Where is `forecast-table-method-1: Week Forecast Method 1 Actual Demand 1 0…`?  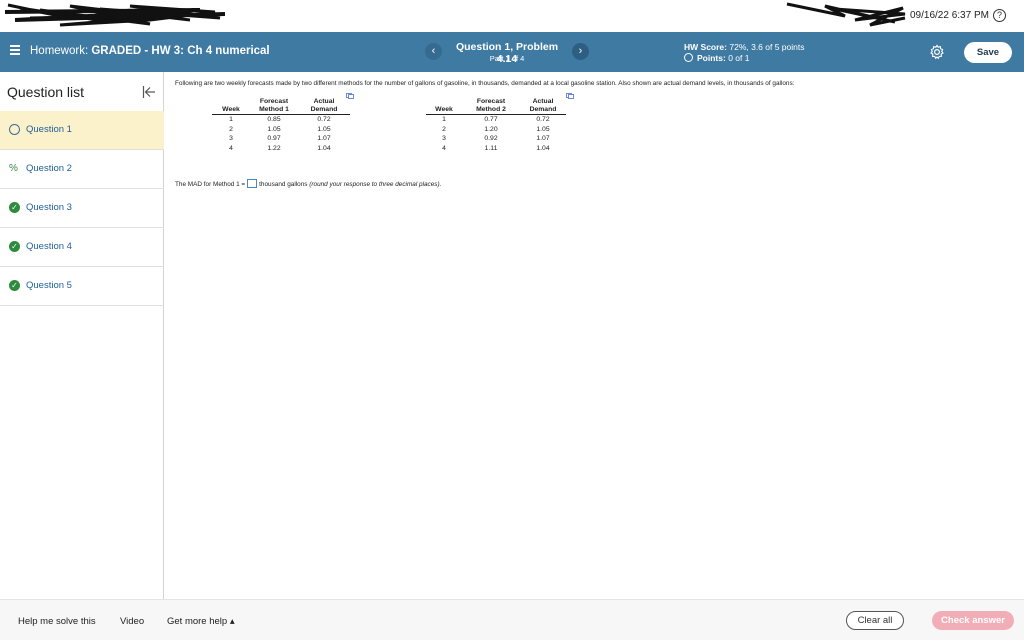 forecast-table-method-1: Week Forecast Method 1 Actual Demand 1 0… is located at coordinates (281, 125).